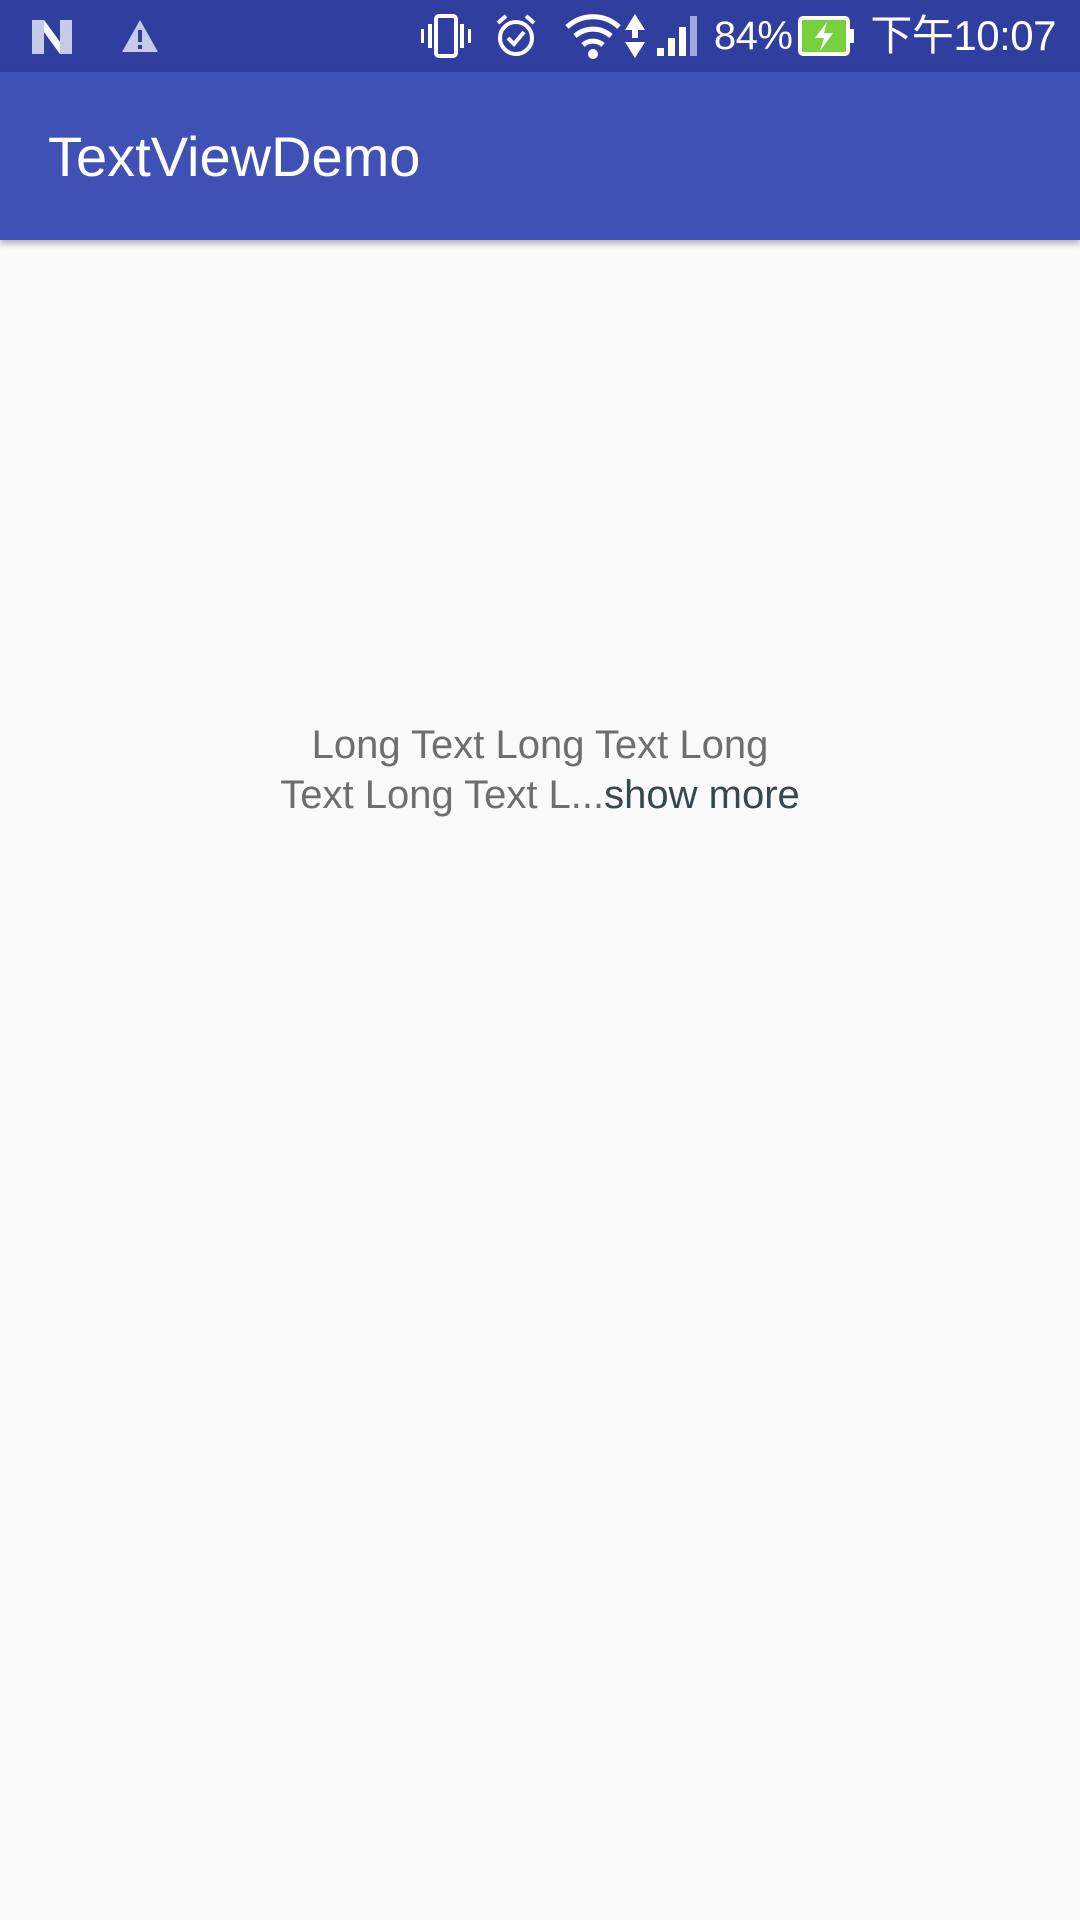  Describe the element at coordinates (516, 36) in the screenshot. I see `alarm-icon` at that location.